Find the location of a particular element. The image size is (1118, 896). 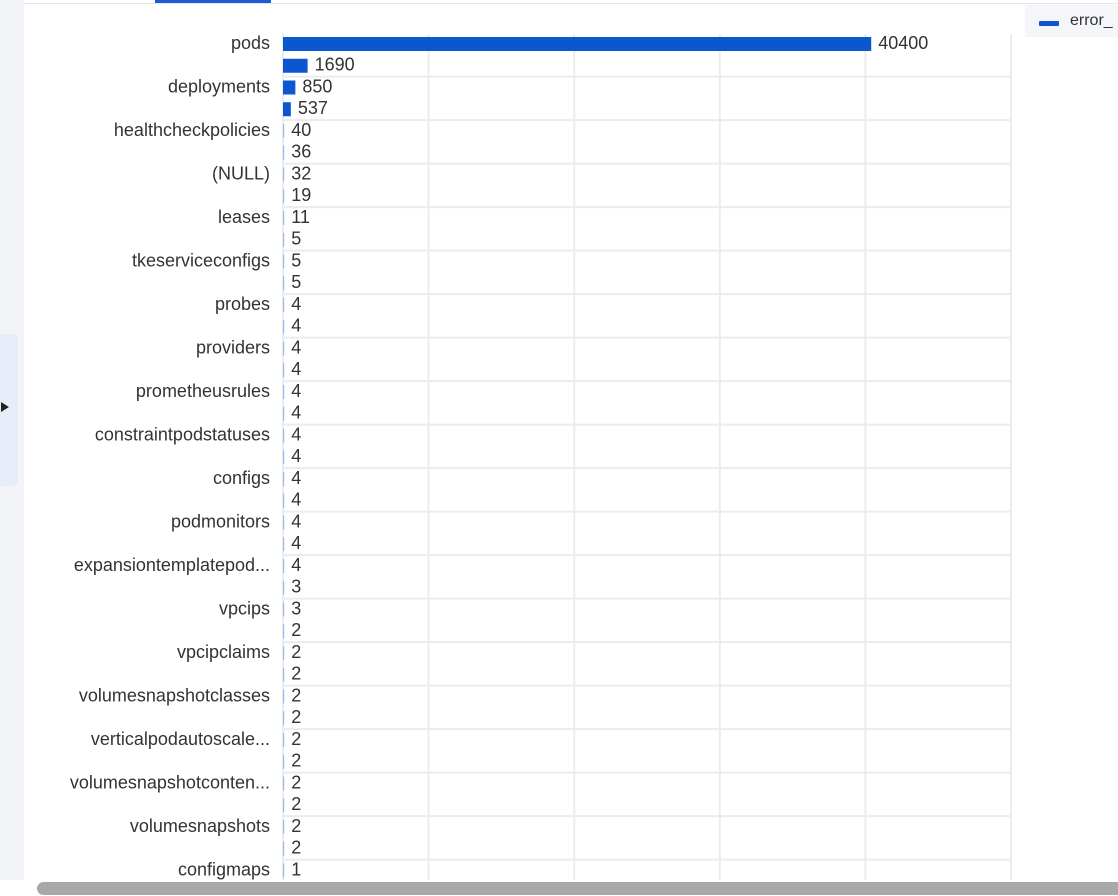

category-label: configs is located at coordinates (241, 478).